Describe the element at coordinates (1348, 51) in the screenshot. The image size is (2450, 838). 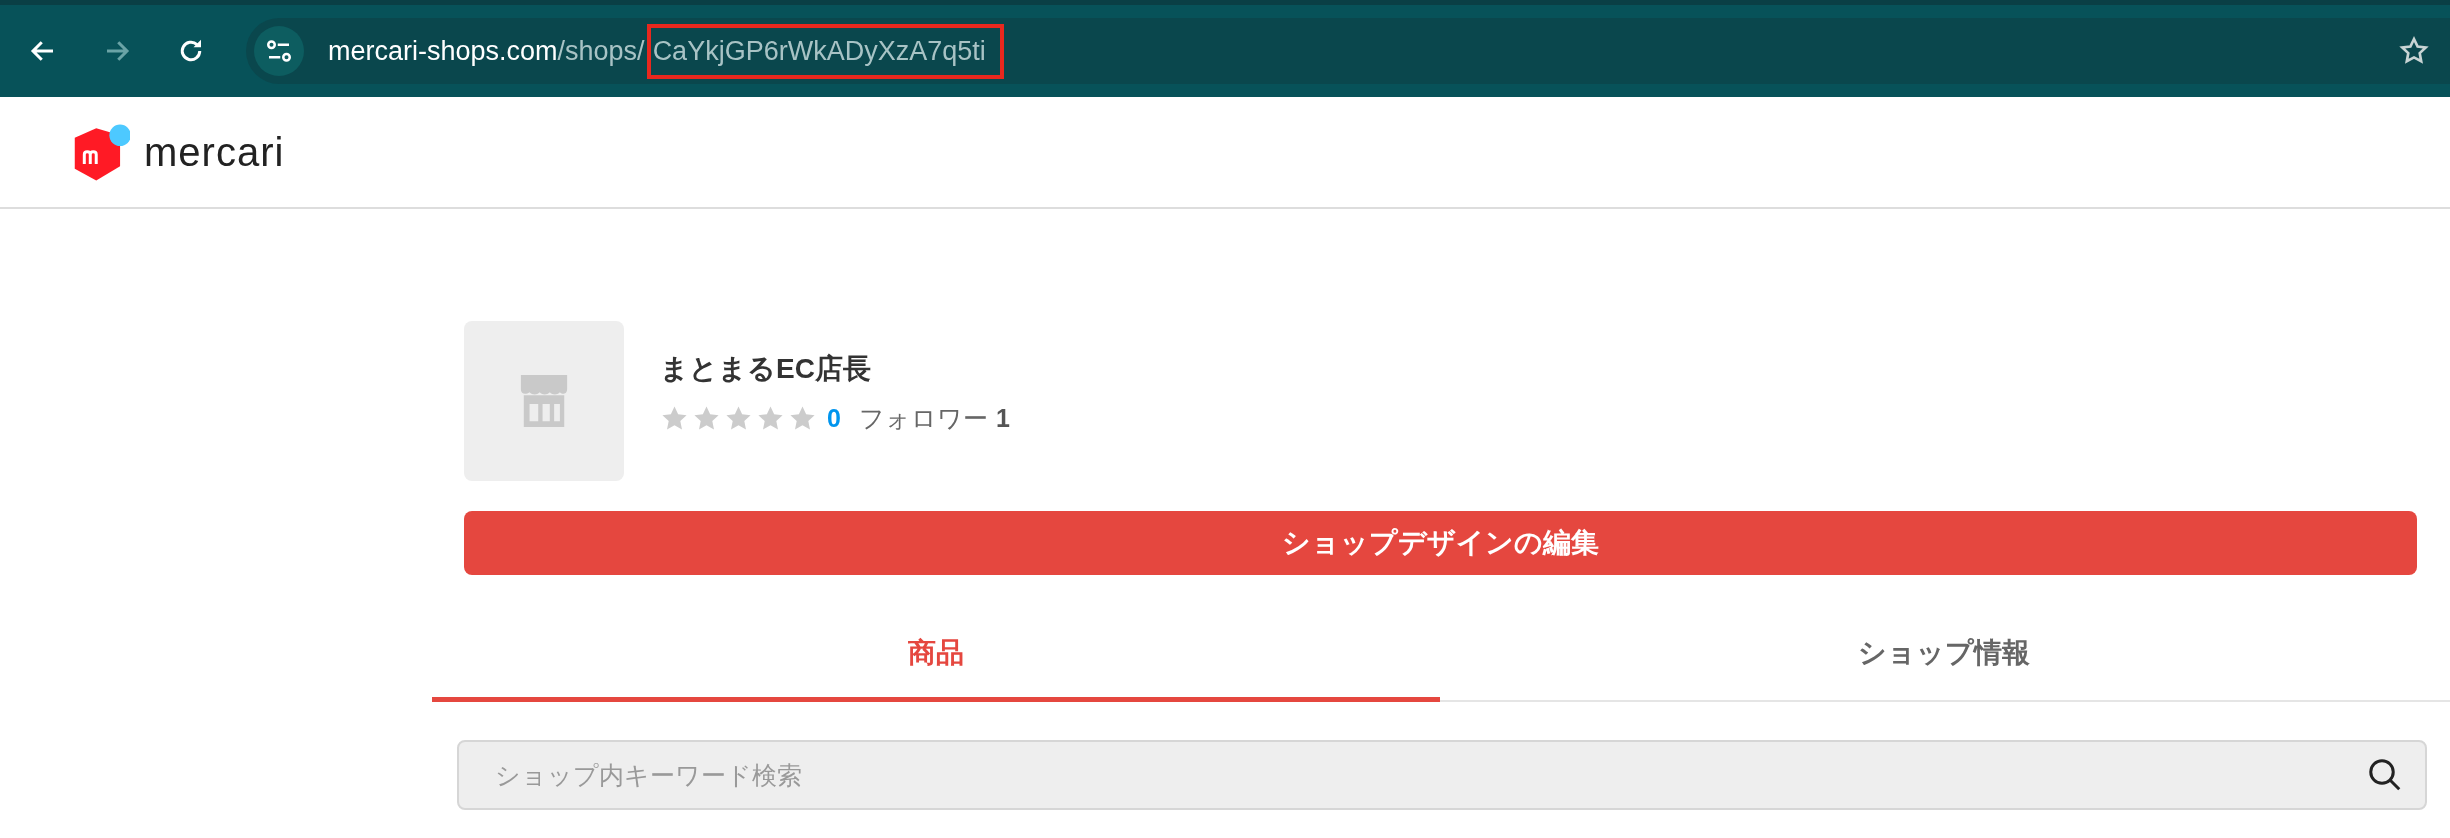
I see `address-bar: mercari-shops.com/shops/ CaYkjGP6rWkADyXzA7q5ti` at that location.